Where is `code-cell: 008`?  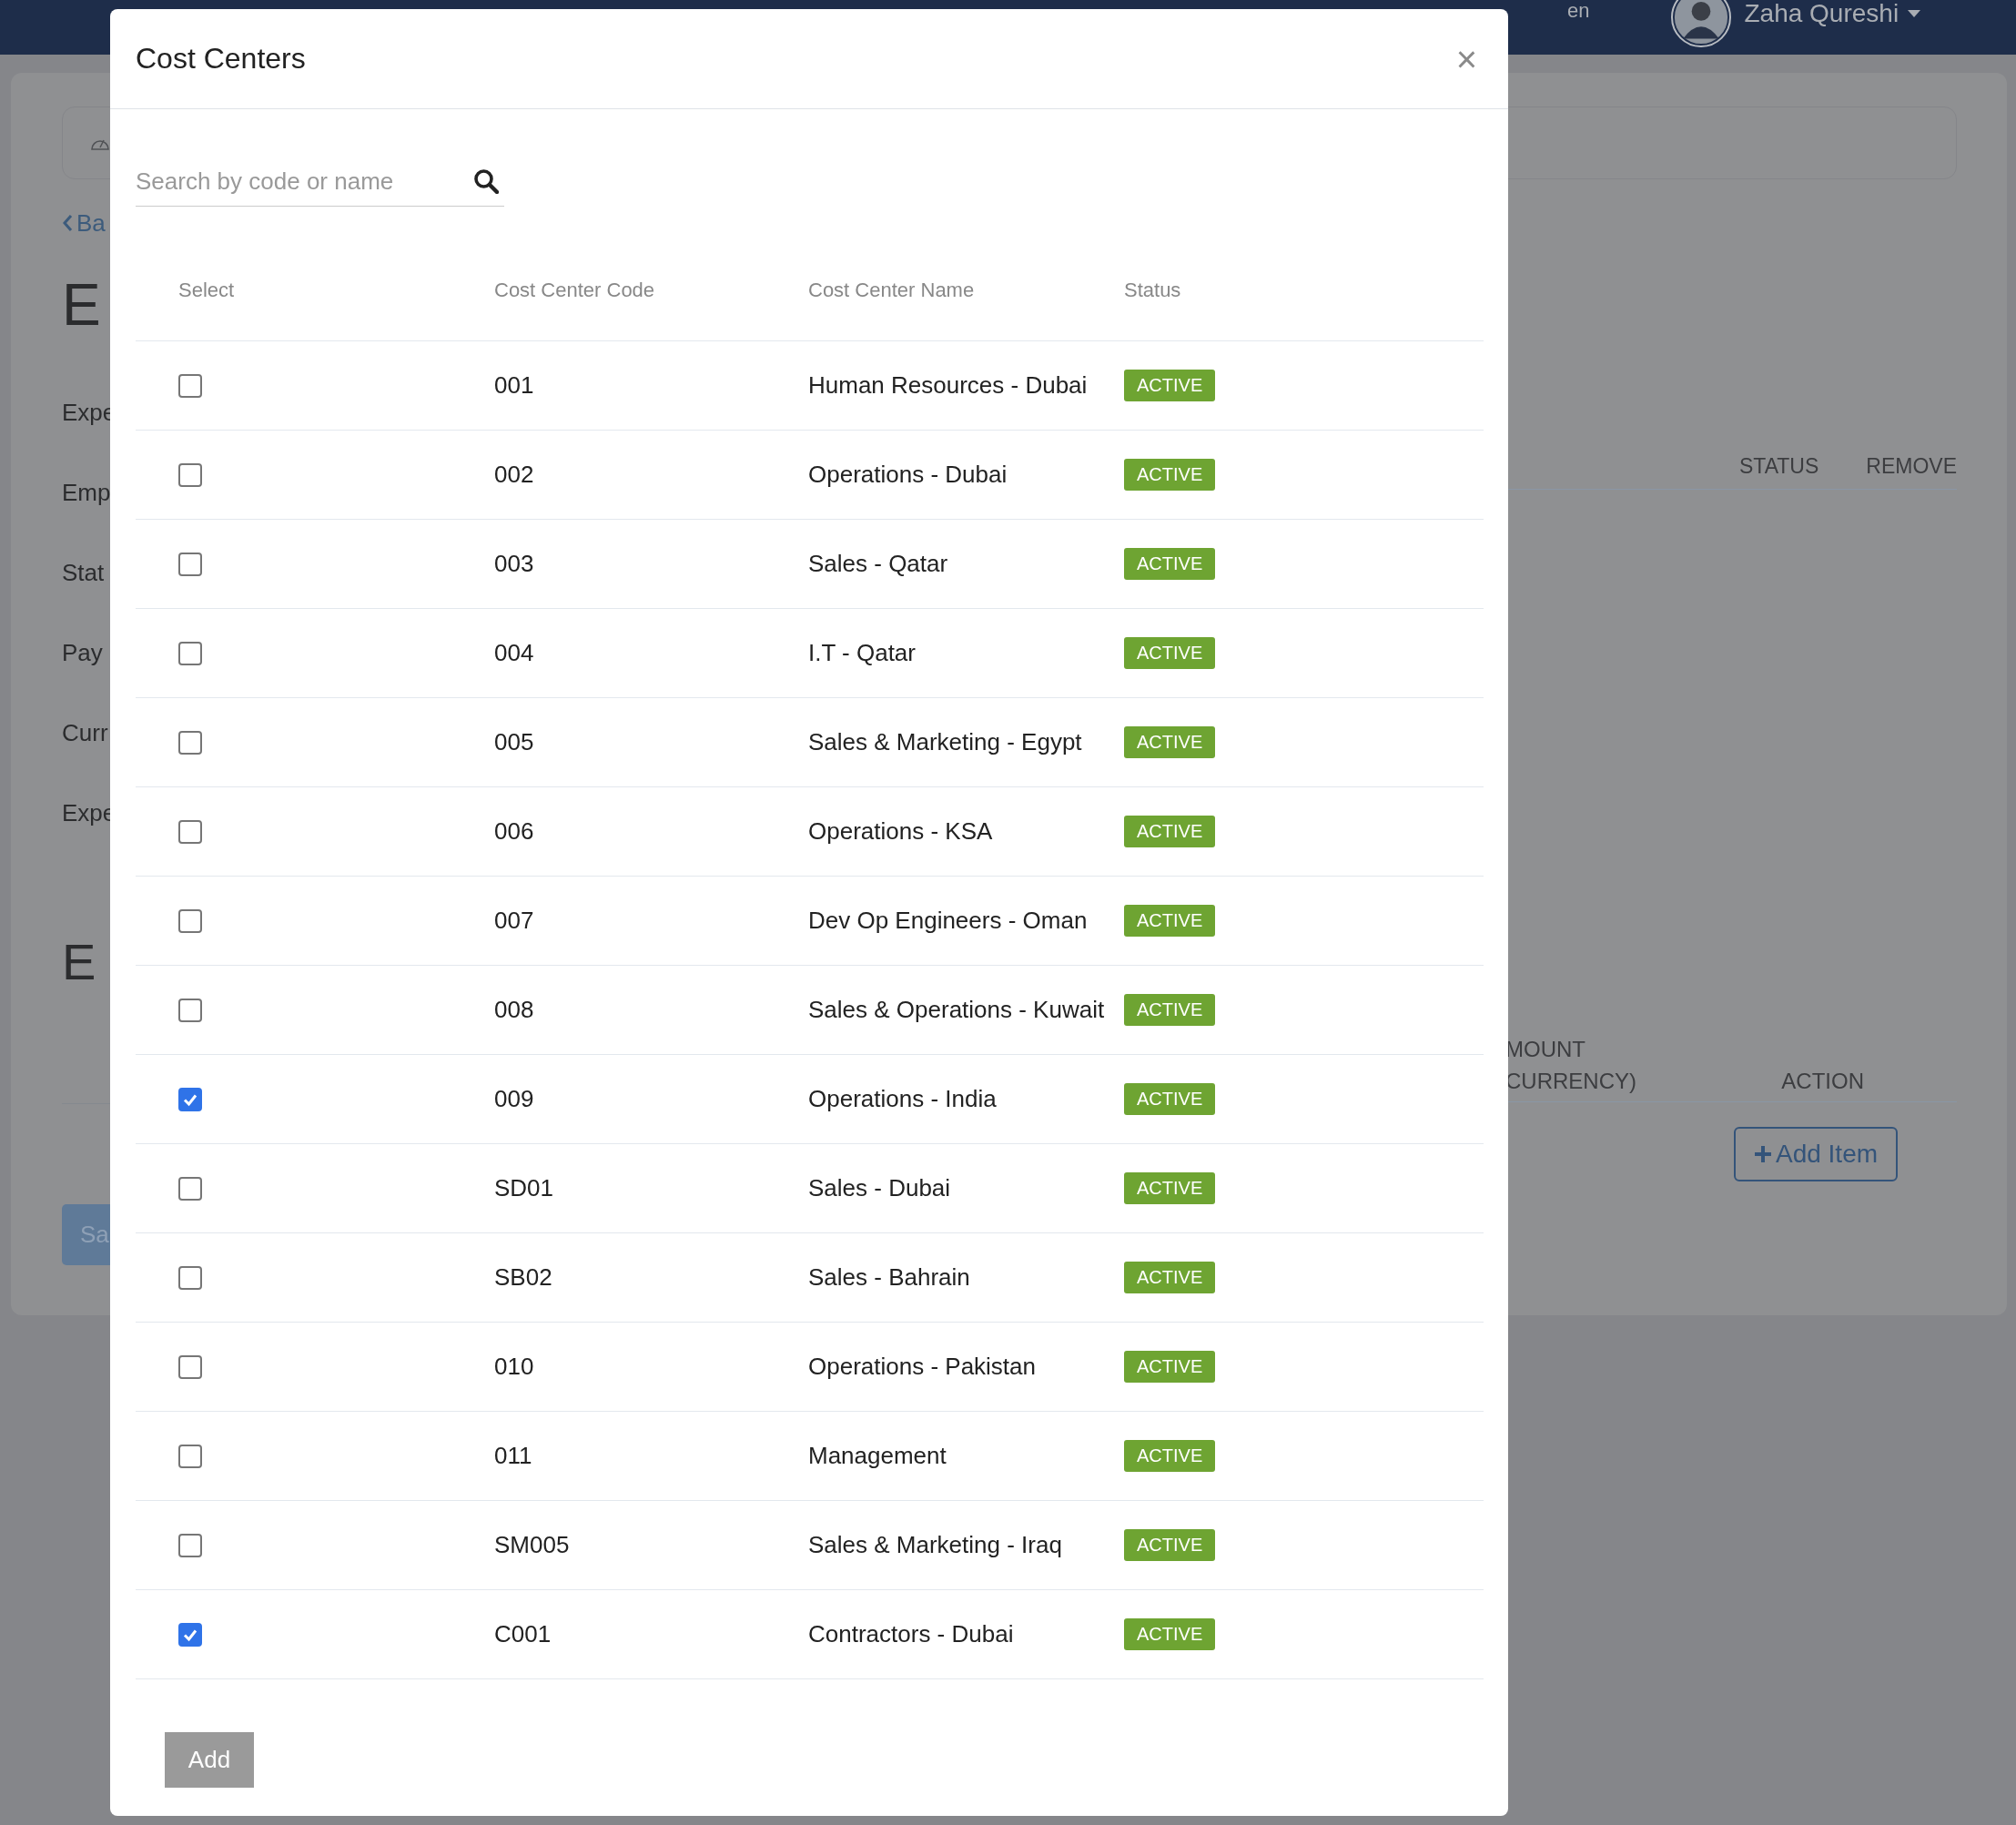 code-cell: 008 is located at coordinates (514, 1010).